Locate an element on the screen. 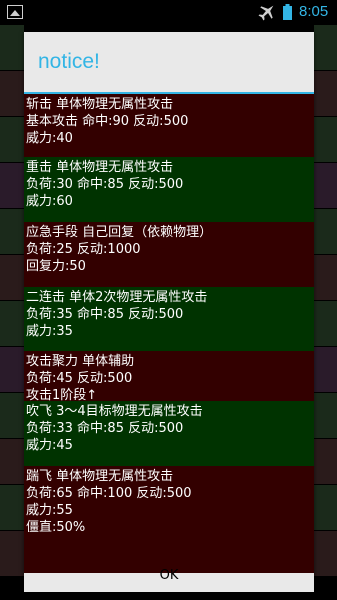 This screenshot has height=600, width=337. skill-entry: 斩击 单体物理无属性攻击 基本攻击 命中:90 反动:500 威力:40 is located at coordinates (169, 125).